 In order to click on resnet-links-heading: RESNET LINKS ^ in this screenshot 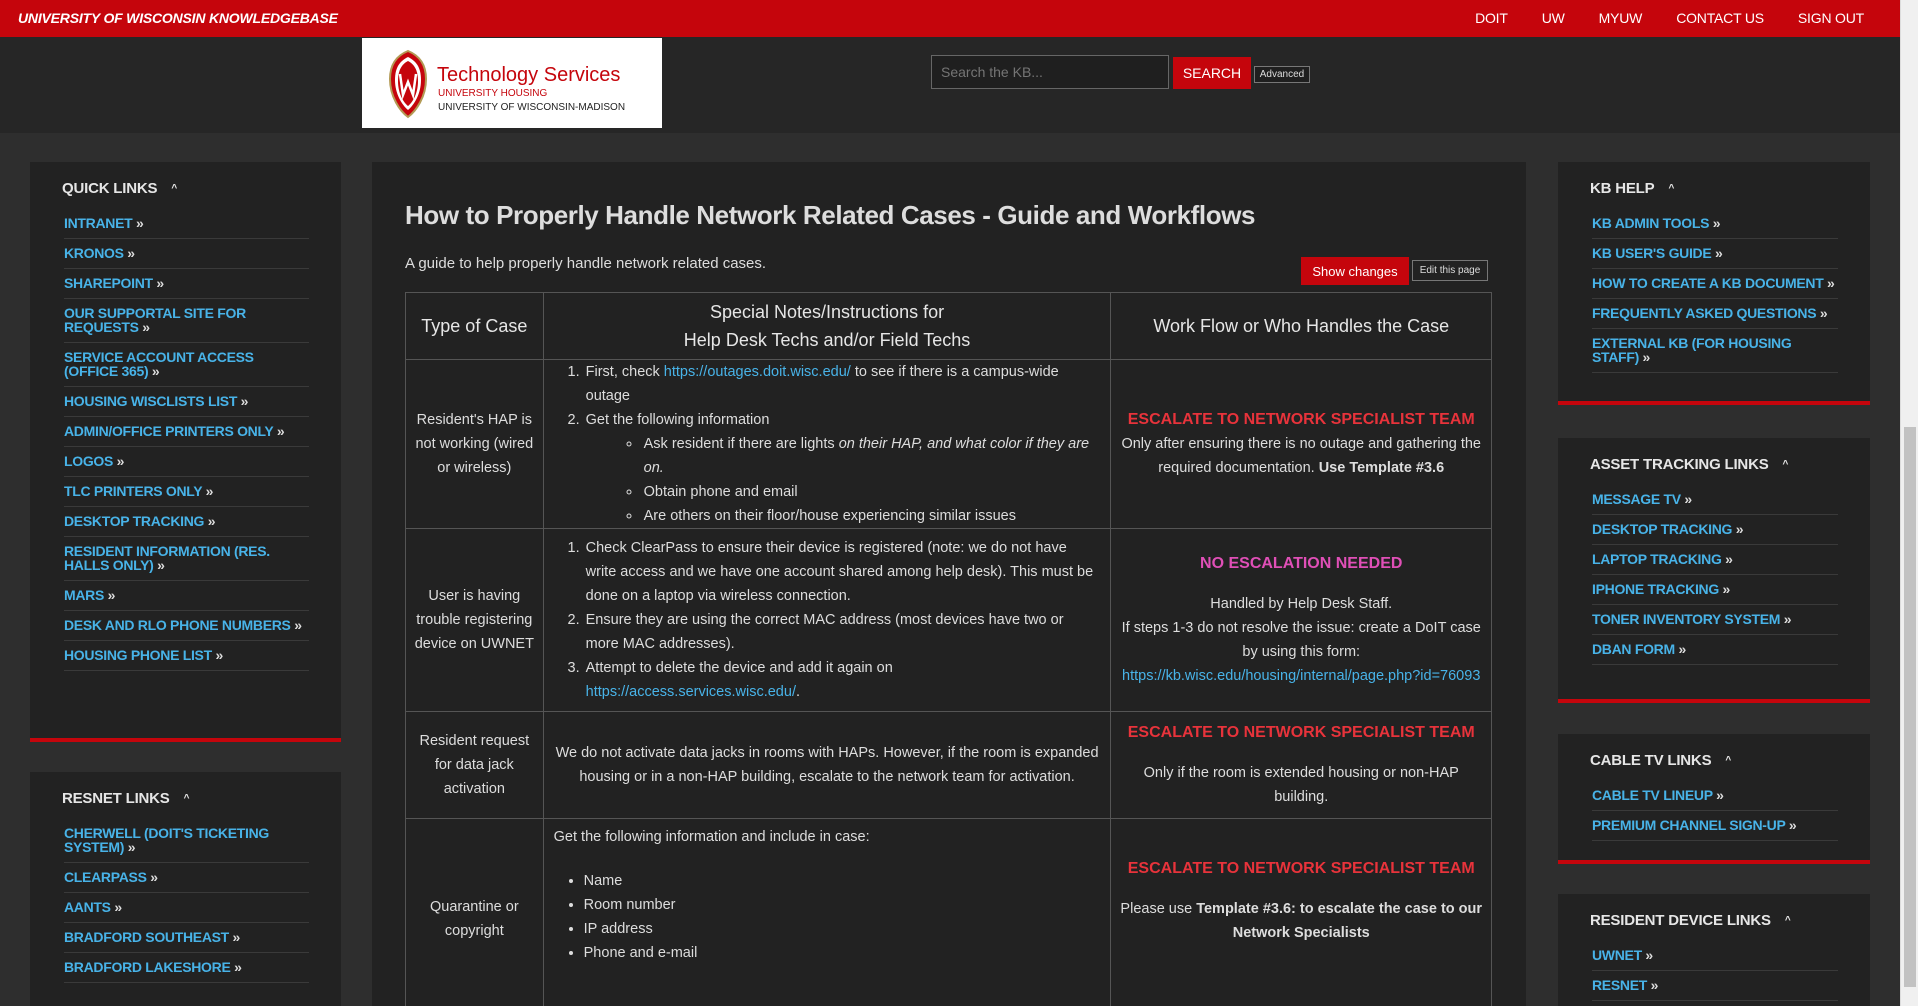, I will do `click(201, 798)`.